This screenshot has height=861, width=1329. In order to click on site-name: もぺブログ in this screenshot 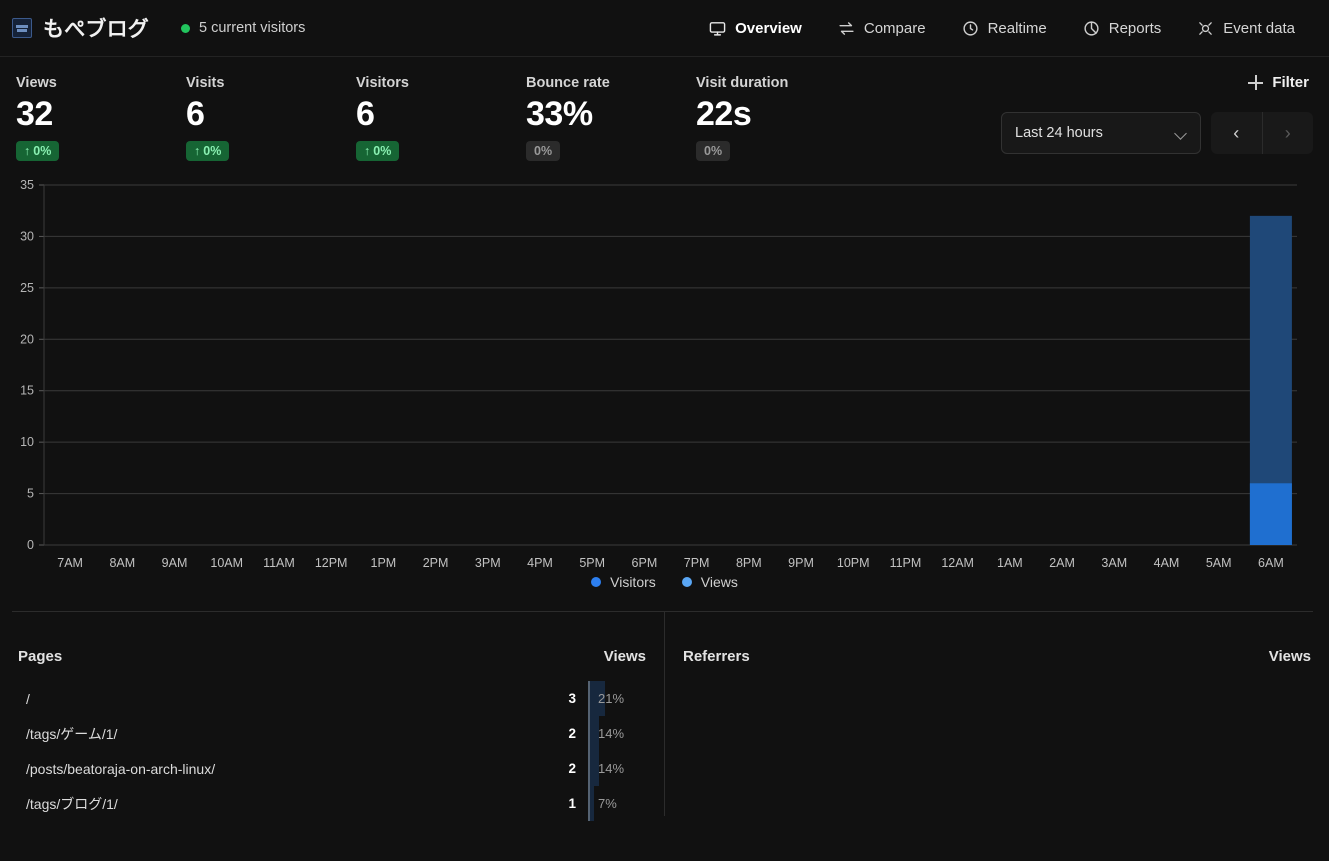, I will do `click(96, 29)`.